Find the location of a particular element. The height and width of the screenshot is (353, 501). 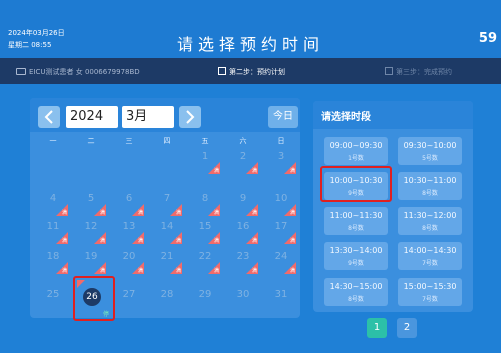

chevron-left-icon is located at coordinates (48, 117).